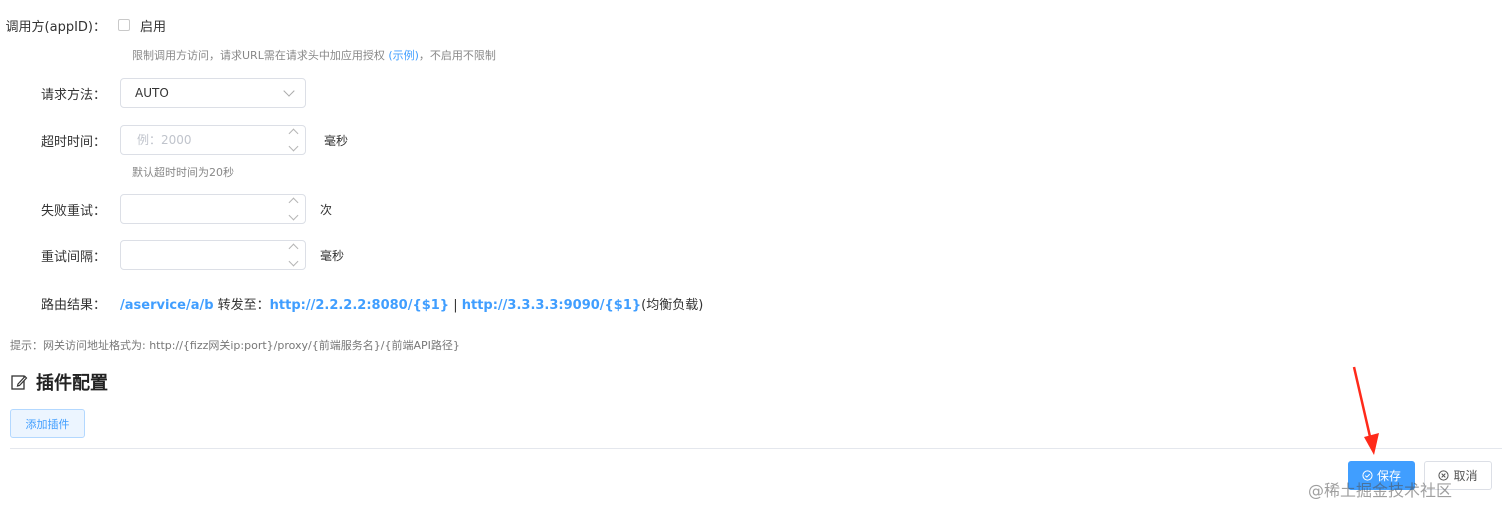  What do you see at coordinates (1365, 410) in the screenshot?
I see `annotation-arrow-icon` at bounding box center [1365, 410].